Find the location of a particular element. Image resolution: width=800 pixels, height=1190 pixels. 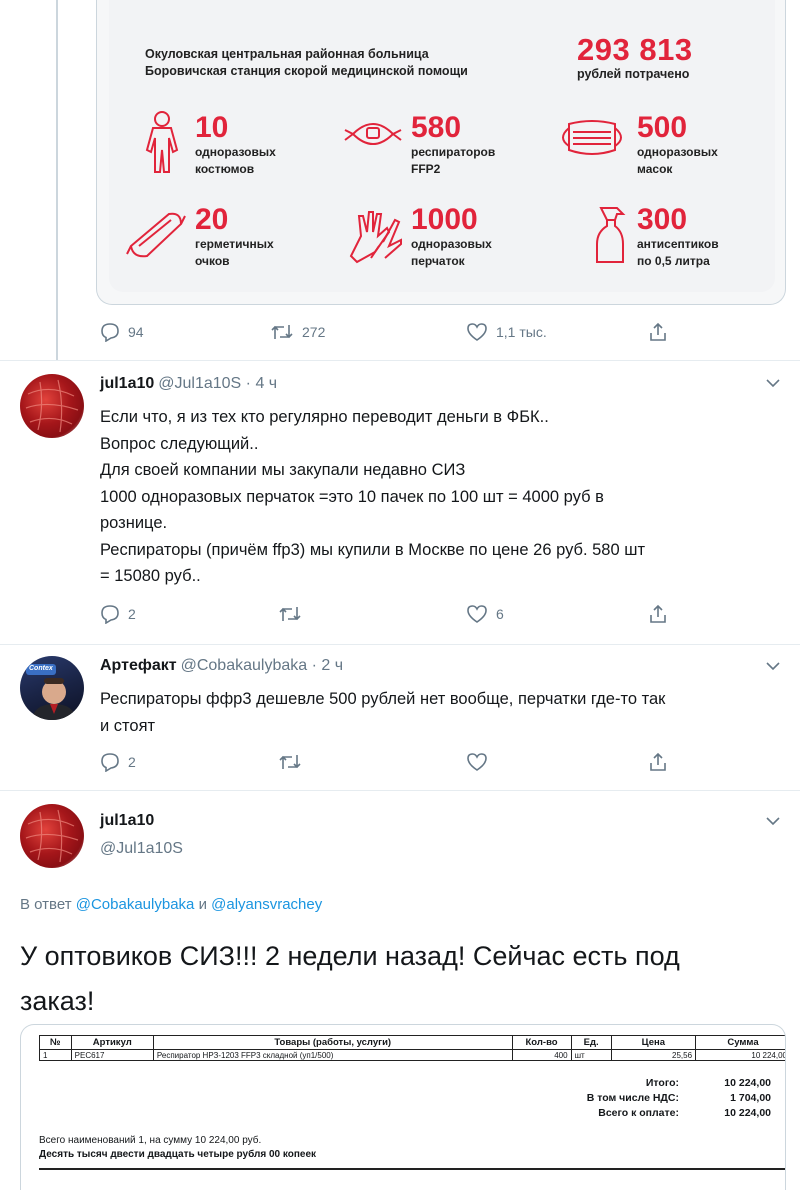

total-label: Итого: is located at coordinates (662, 1083).